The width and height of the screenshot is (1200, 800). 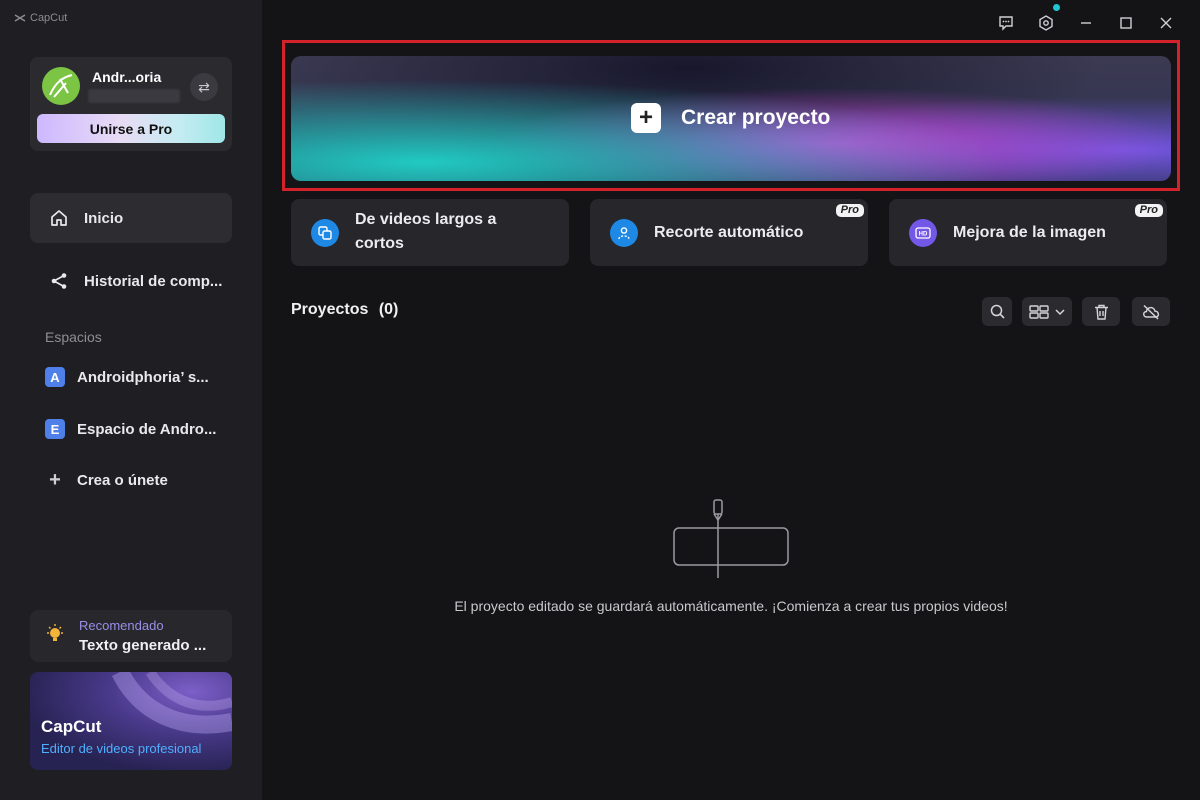 I want to click on create-project-content: + Crear proyecto, so click(x=730, y=118).